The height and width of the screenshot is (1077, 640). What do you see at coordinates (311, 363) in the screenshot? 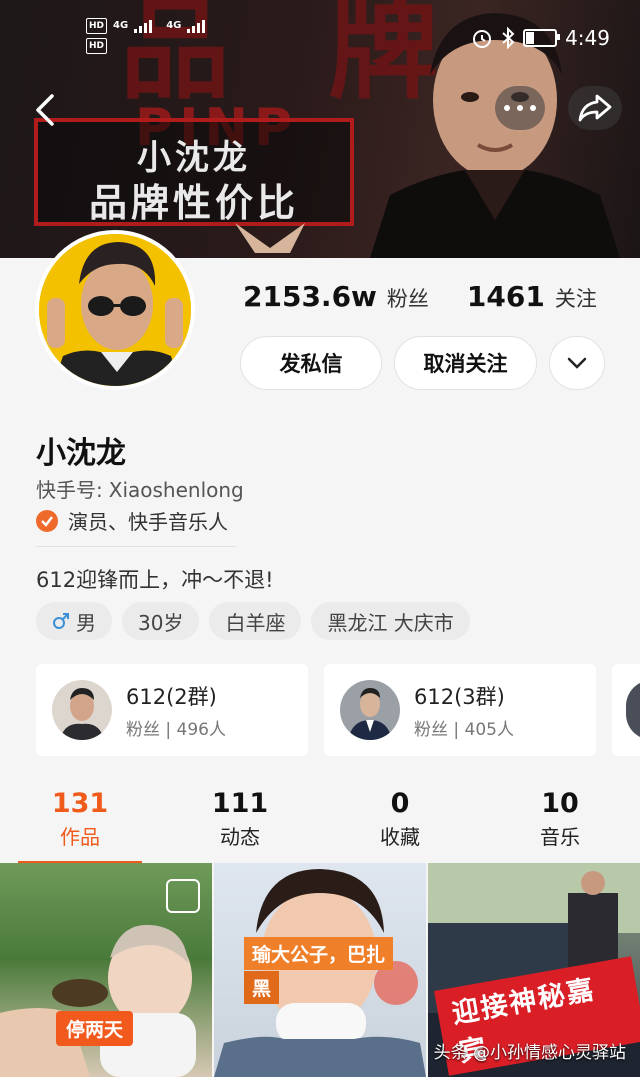
I see `send-message-button: 发私信` at bounding box center [311, 363].